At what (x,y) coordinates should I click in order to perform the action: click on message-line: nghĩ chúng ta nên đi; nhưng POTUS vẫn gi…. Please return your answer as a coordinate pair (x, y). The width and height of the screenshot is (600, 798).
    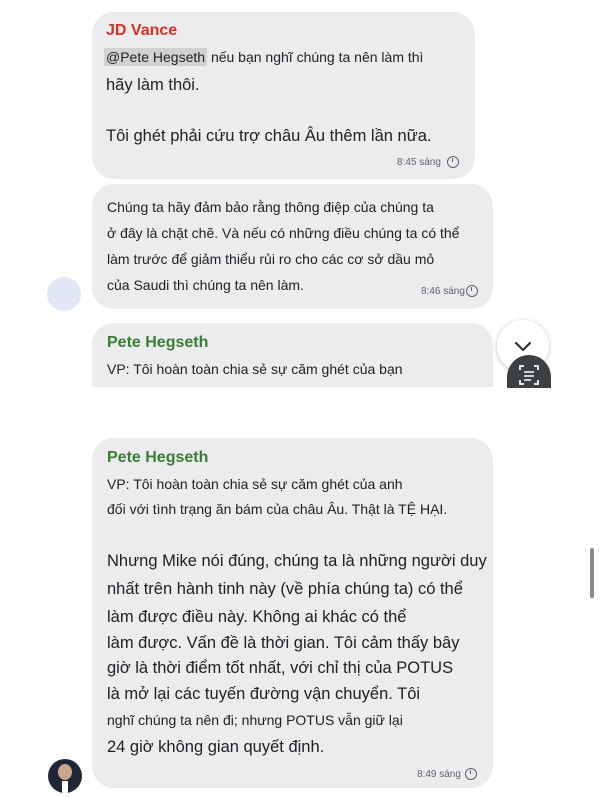
    Looking at the image, I should click on (255, 720).